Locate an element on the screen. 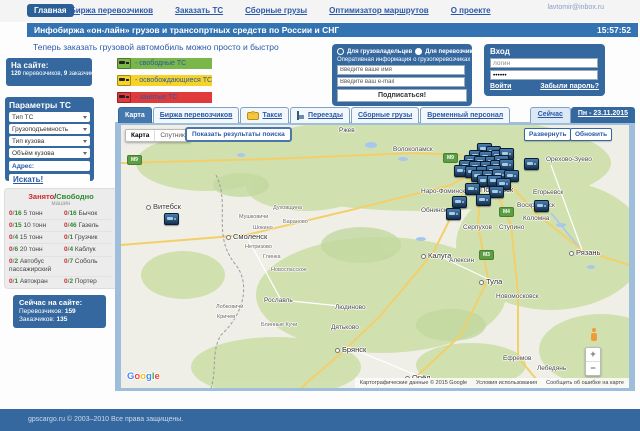  tab-now: Сейчас is located at coordinates (550, 115).